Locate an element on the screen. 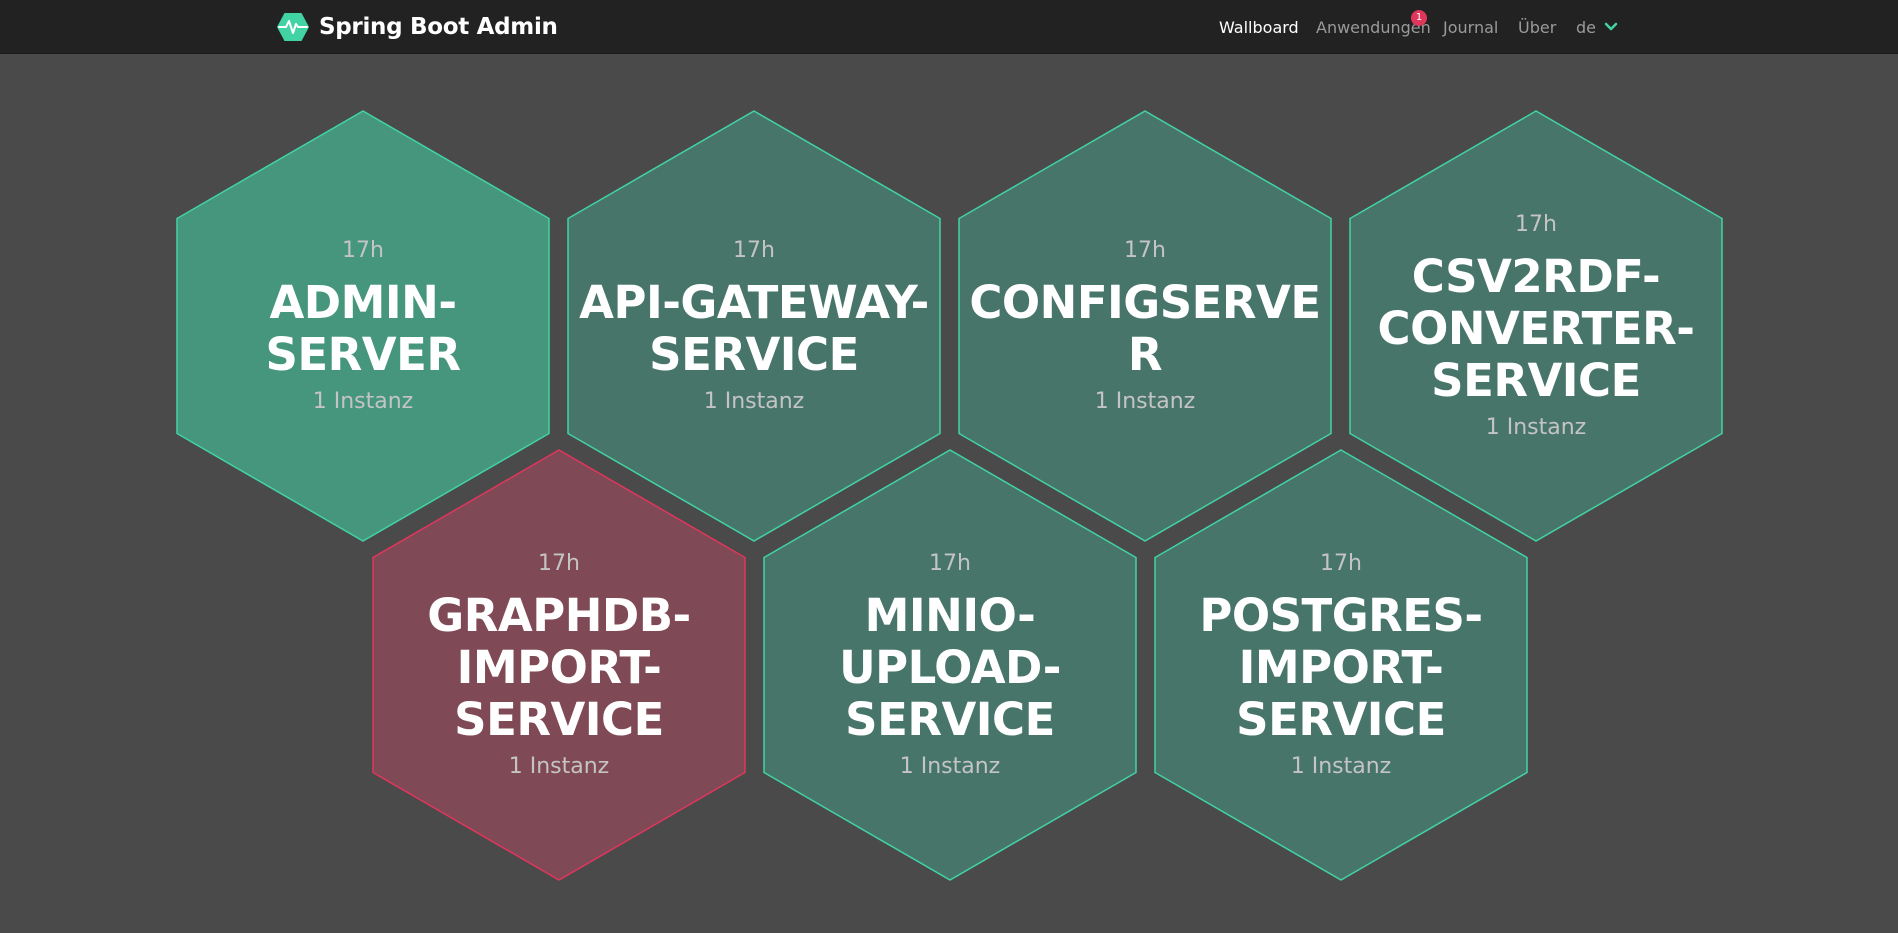 The height and width of the screenshot is (933, 1898). nav-about: Über is located at coordinates (1537, 27).